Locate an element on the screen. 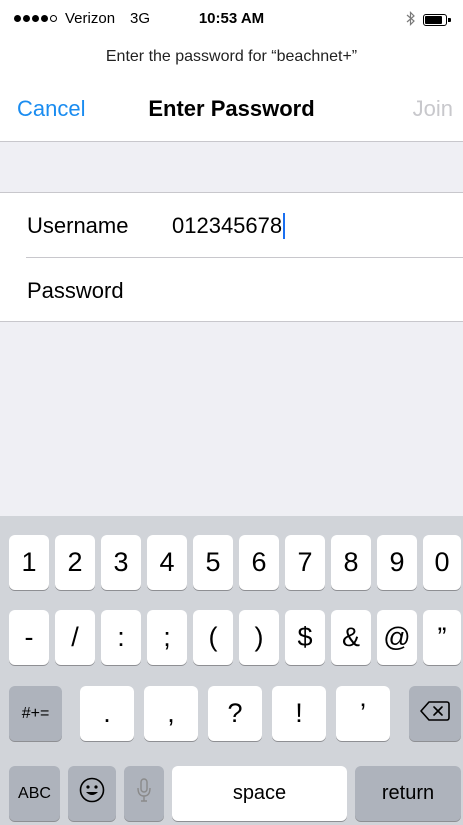 Image resolution: width=463 pixels, height=825 pixels. dictation-key is located at coordinates (144, 793).